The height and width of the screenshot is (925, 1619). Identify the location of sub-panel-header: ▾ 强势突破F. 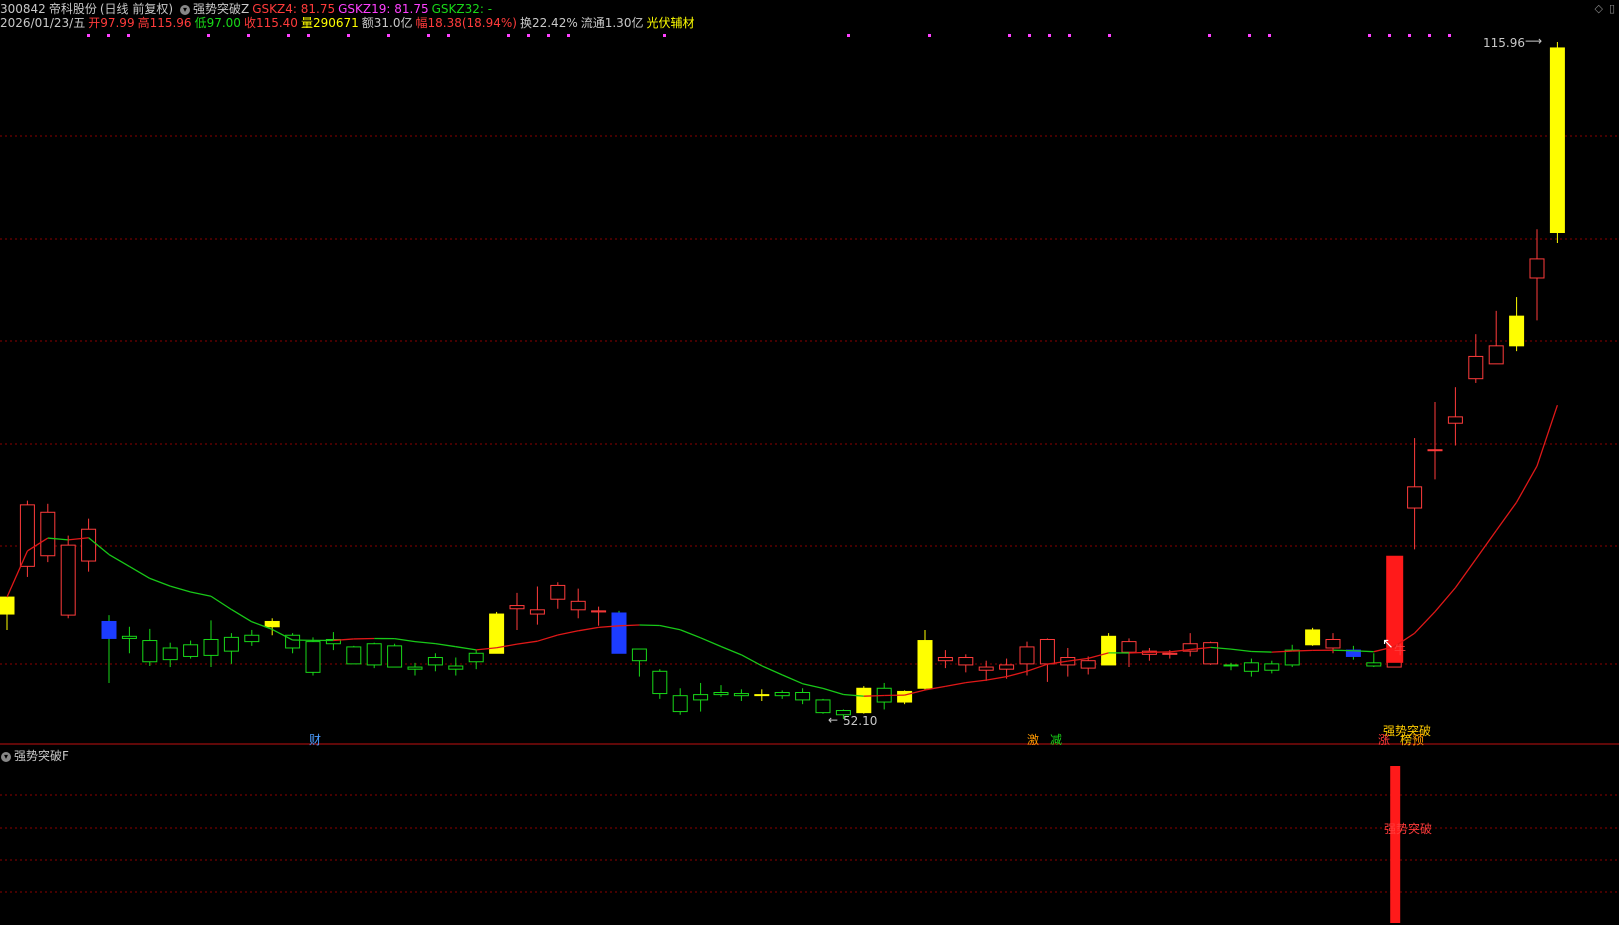
(34, 755).